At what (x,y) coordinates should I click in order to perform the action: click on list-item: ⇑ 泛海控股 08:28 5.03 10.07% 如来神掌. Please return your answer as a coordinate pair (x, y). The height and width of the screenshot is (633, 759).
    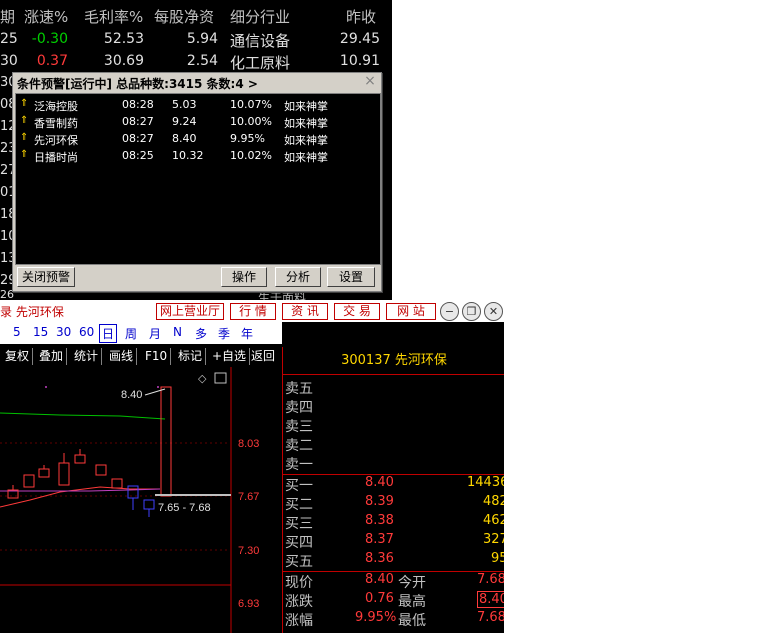
    Looking at the image, I should click on (196, 106).